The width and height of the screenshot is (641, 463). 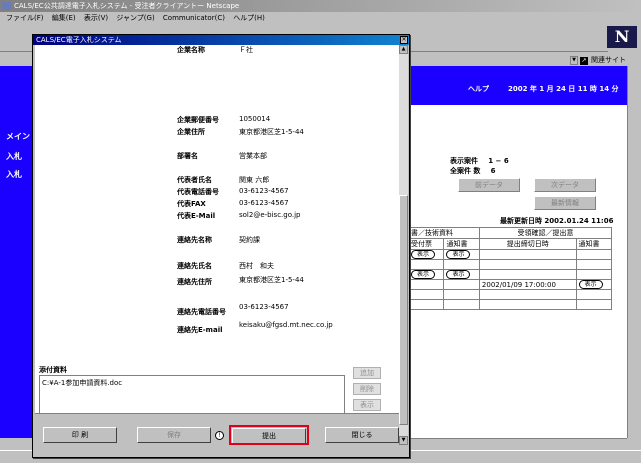 What do you see at coordinates (403, 310) in the screenshot?
I see `scroll-thumb` at bounding box center [403, 310].